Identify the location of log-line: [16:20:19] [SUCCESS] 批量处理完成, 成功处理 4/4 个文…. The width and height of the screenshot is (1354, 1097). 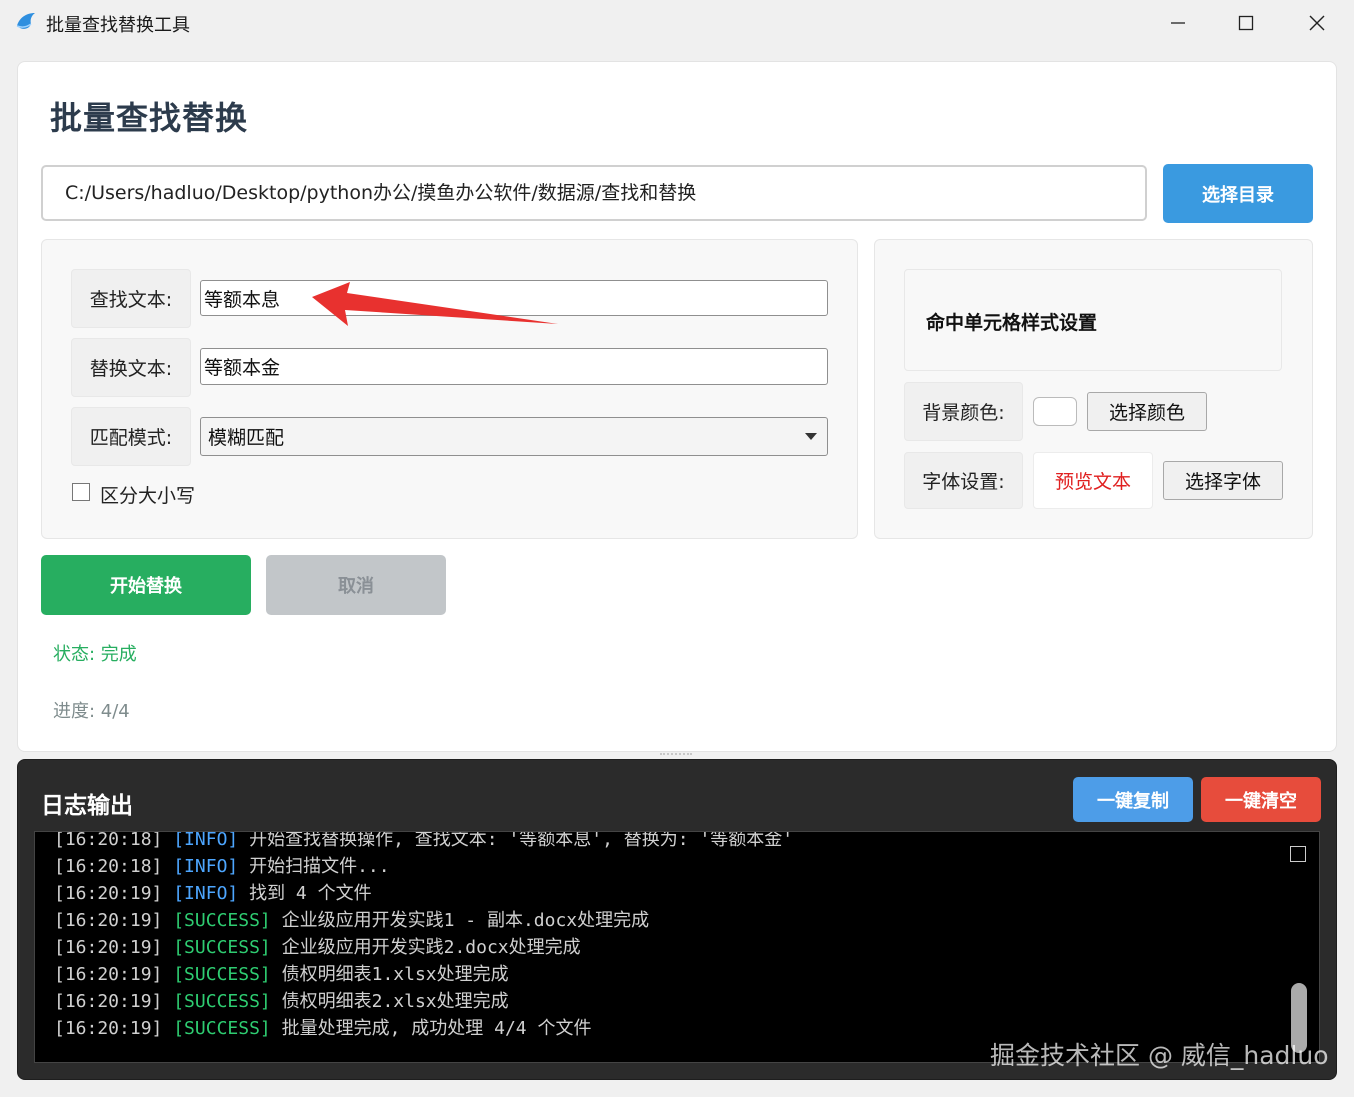
(423, 1028).